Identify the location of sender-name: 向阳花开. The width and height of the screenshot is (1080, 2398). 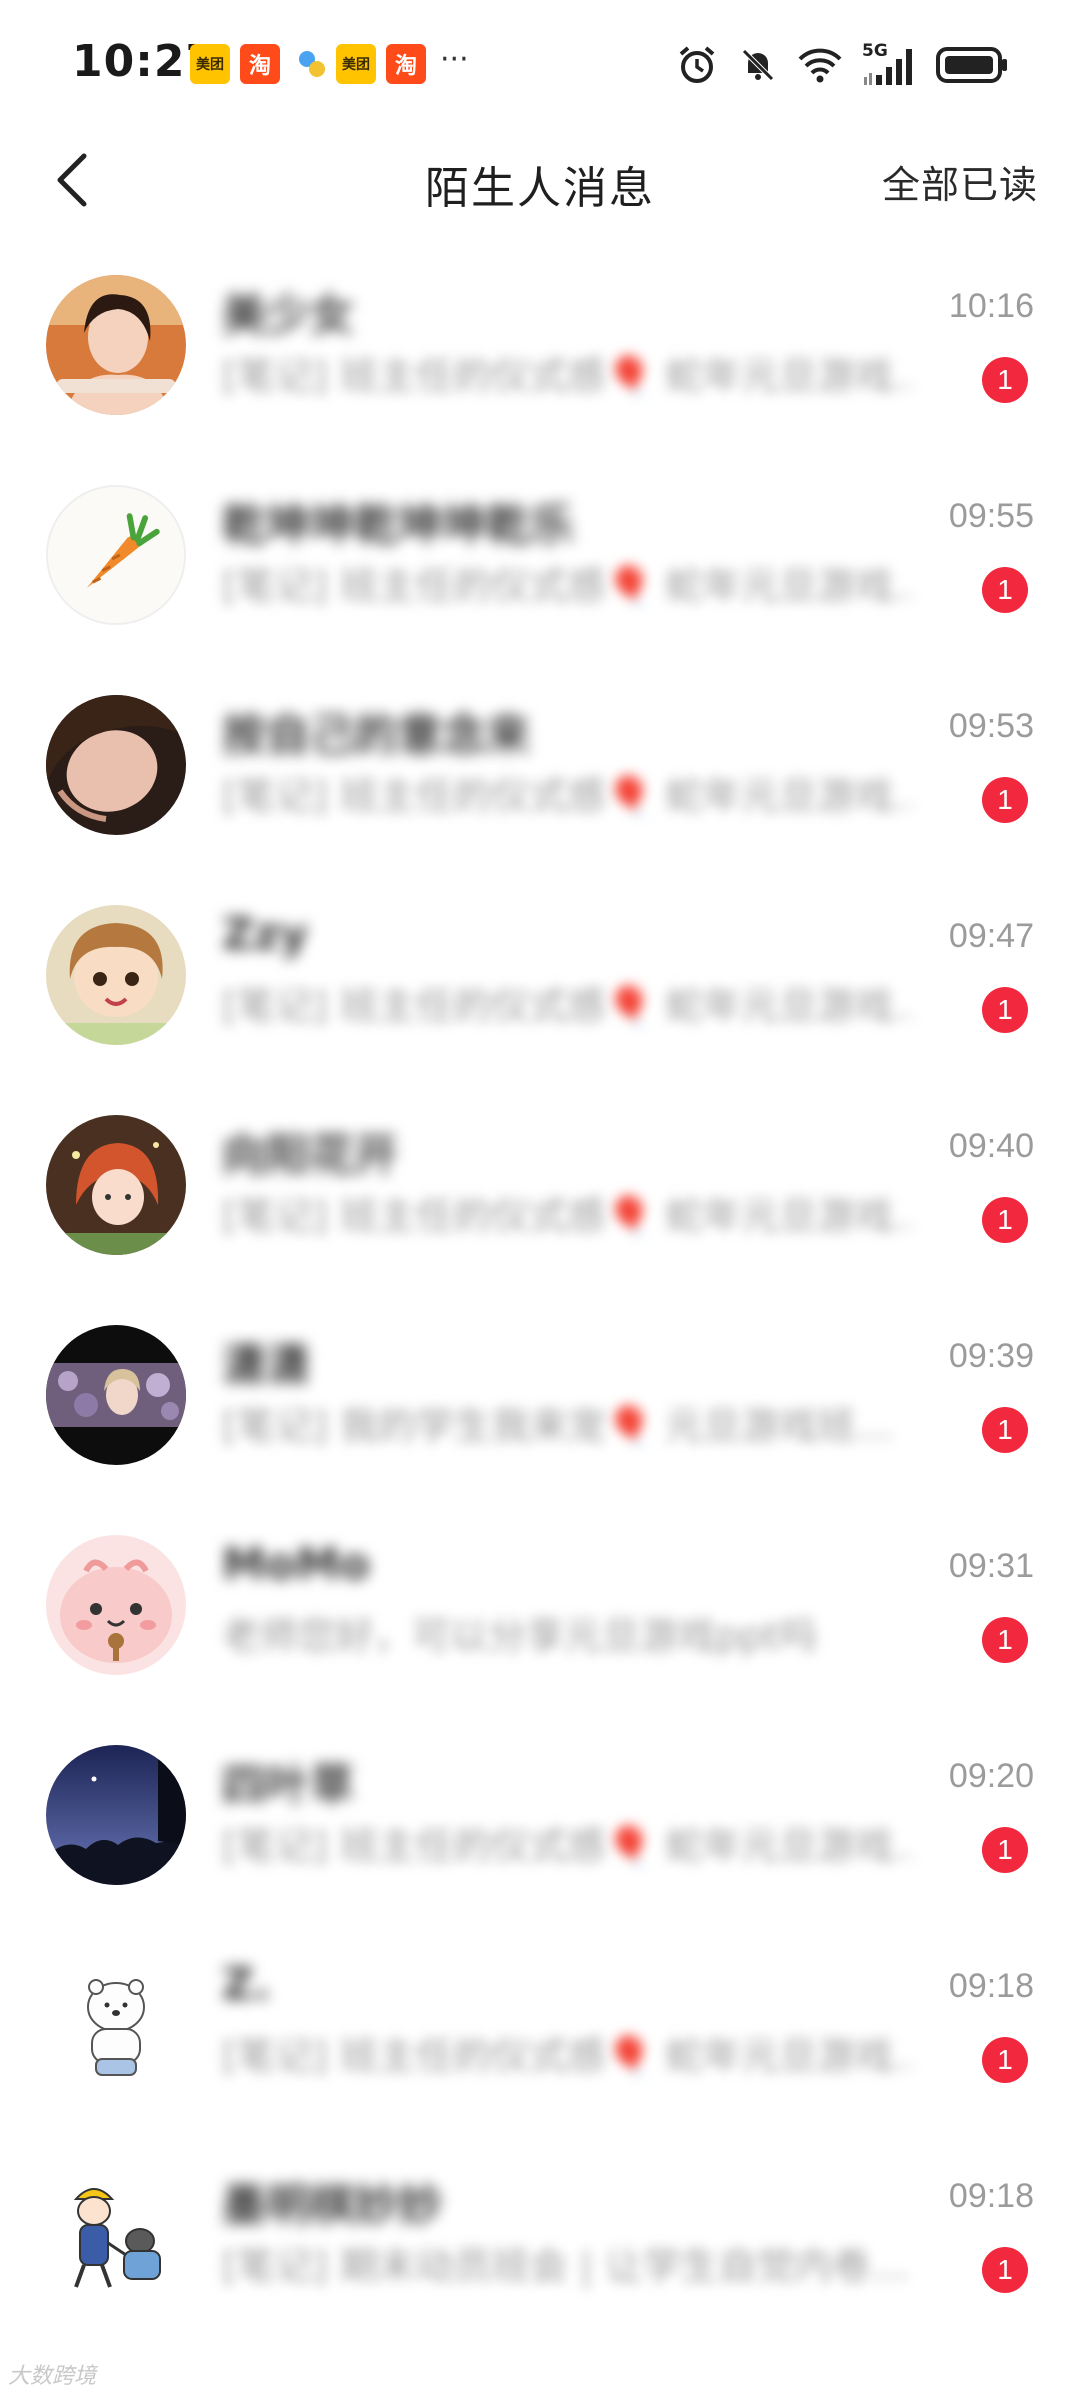
(310, 1155).